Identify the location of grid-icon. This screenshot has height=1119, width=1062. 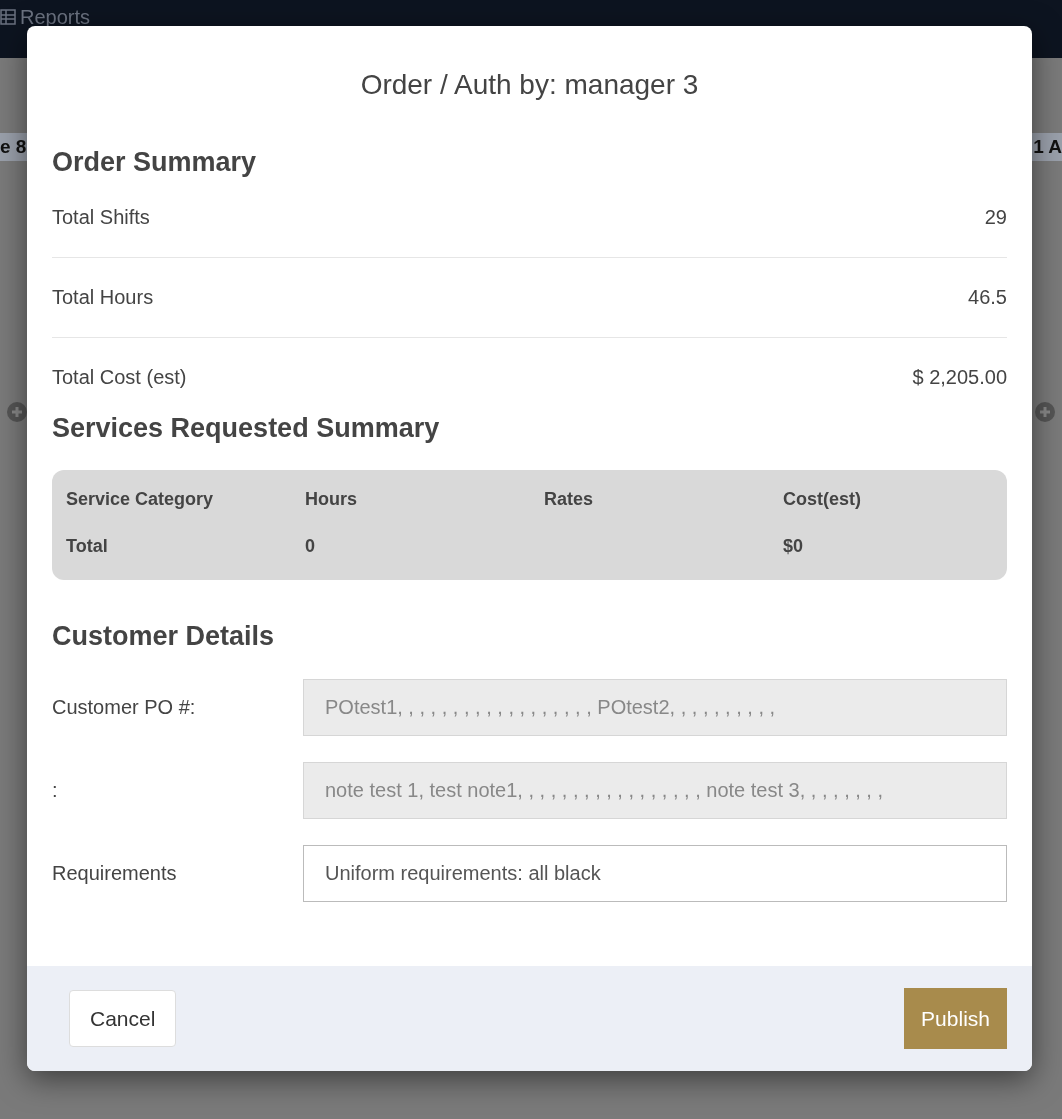
(8, 17).